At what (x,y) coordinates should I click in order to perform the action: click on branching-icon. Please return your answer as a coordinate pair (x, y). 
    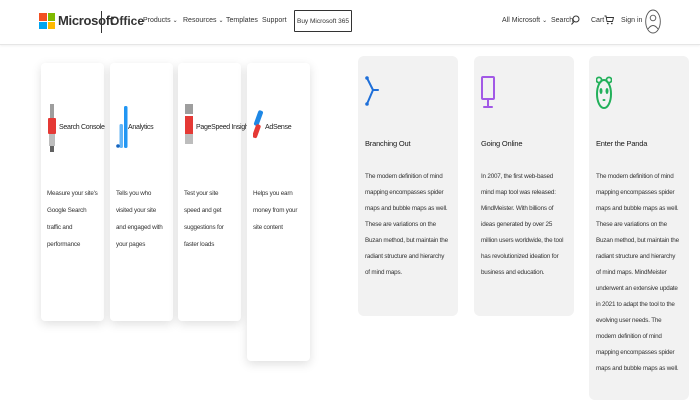
    Looking at the image, I should click on (372, 91).